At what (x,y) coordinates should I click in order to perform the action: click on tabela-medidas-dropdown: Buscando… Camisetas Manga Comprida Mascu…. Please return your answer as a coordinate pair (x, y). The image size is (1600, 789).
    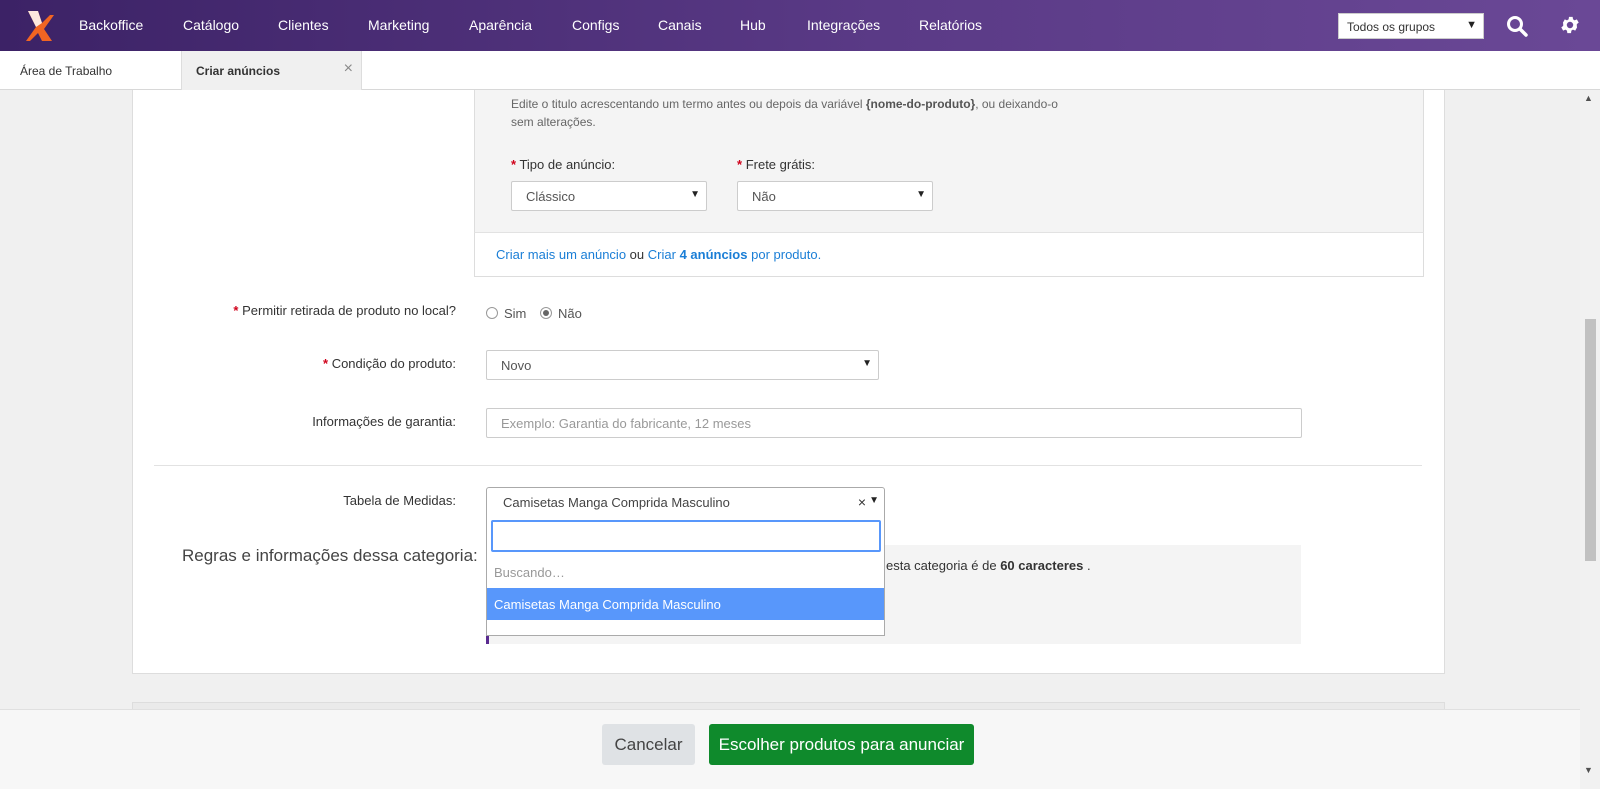
    Looking at the image, I should click on (685, 576).